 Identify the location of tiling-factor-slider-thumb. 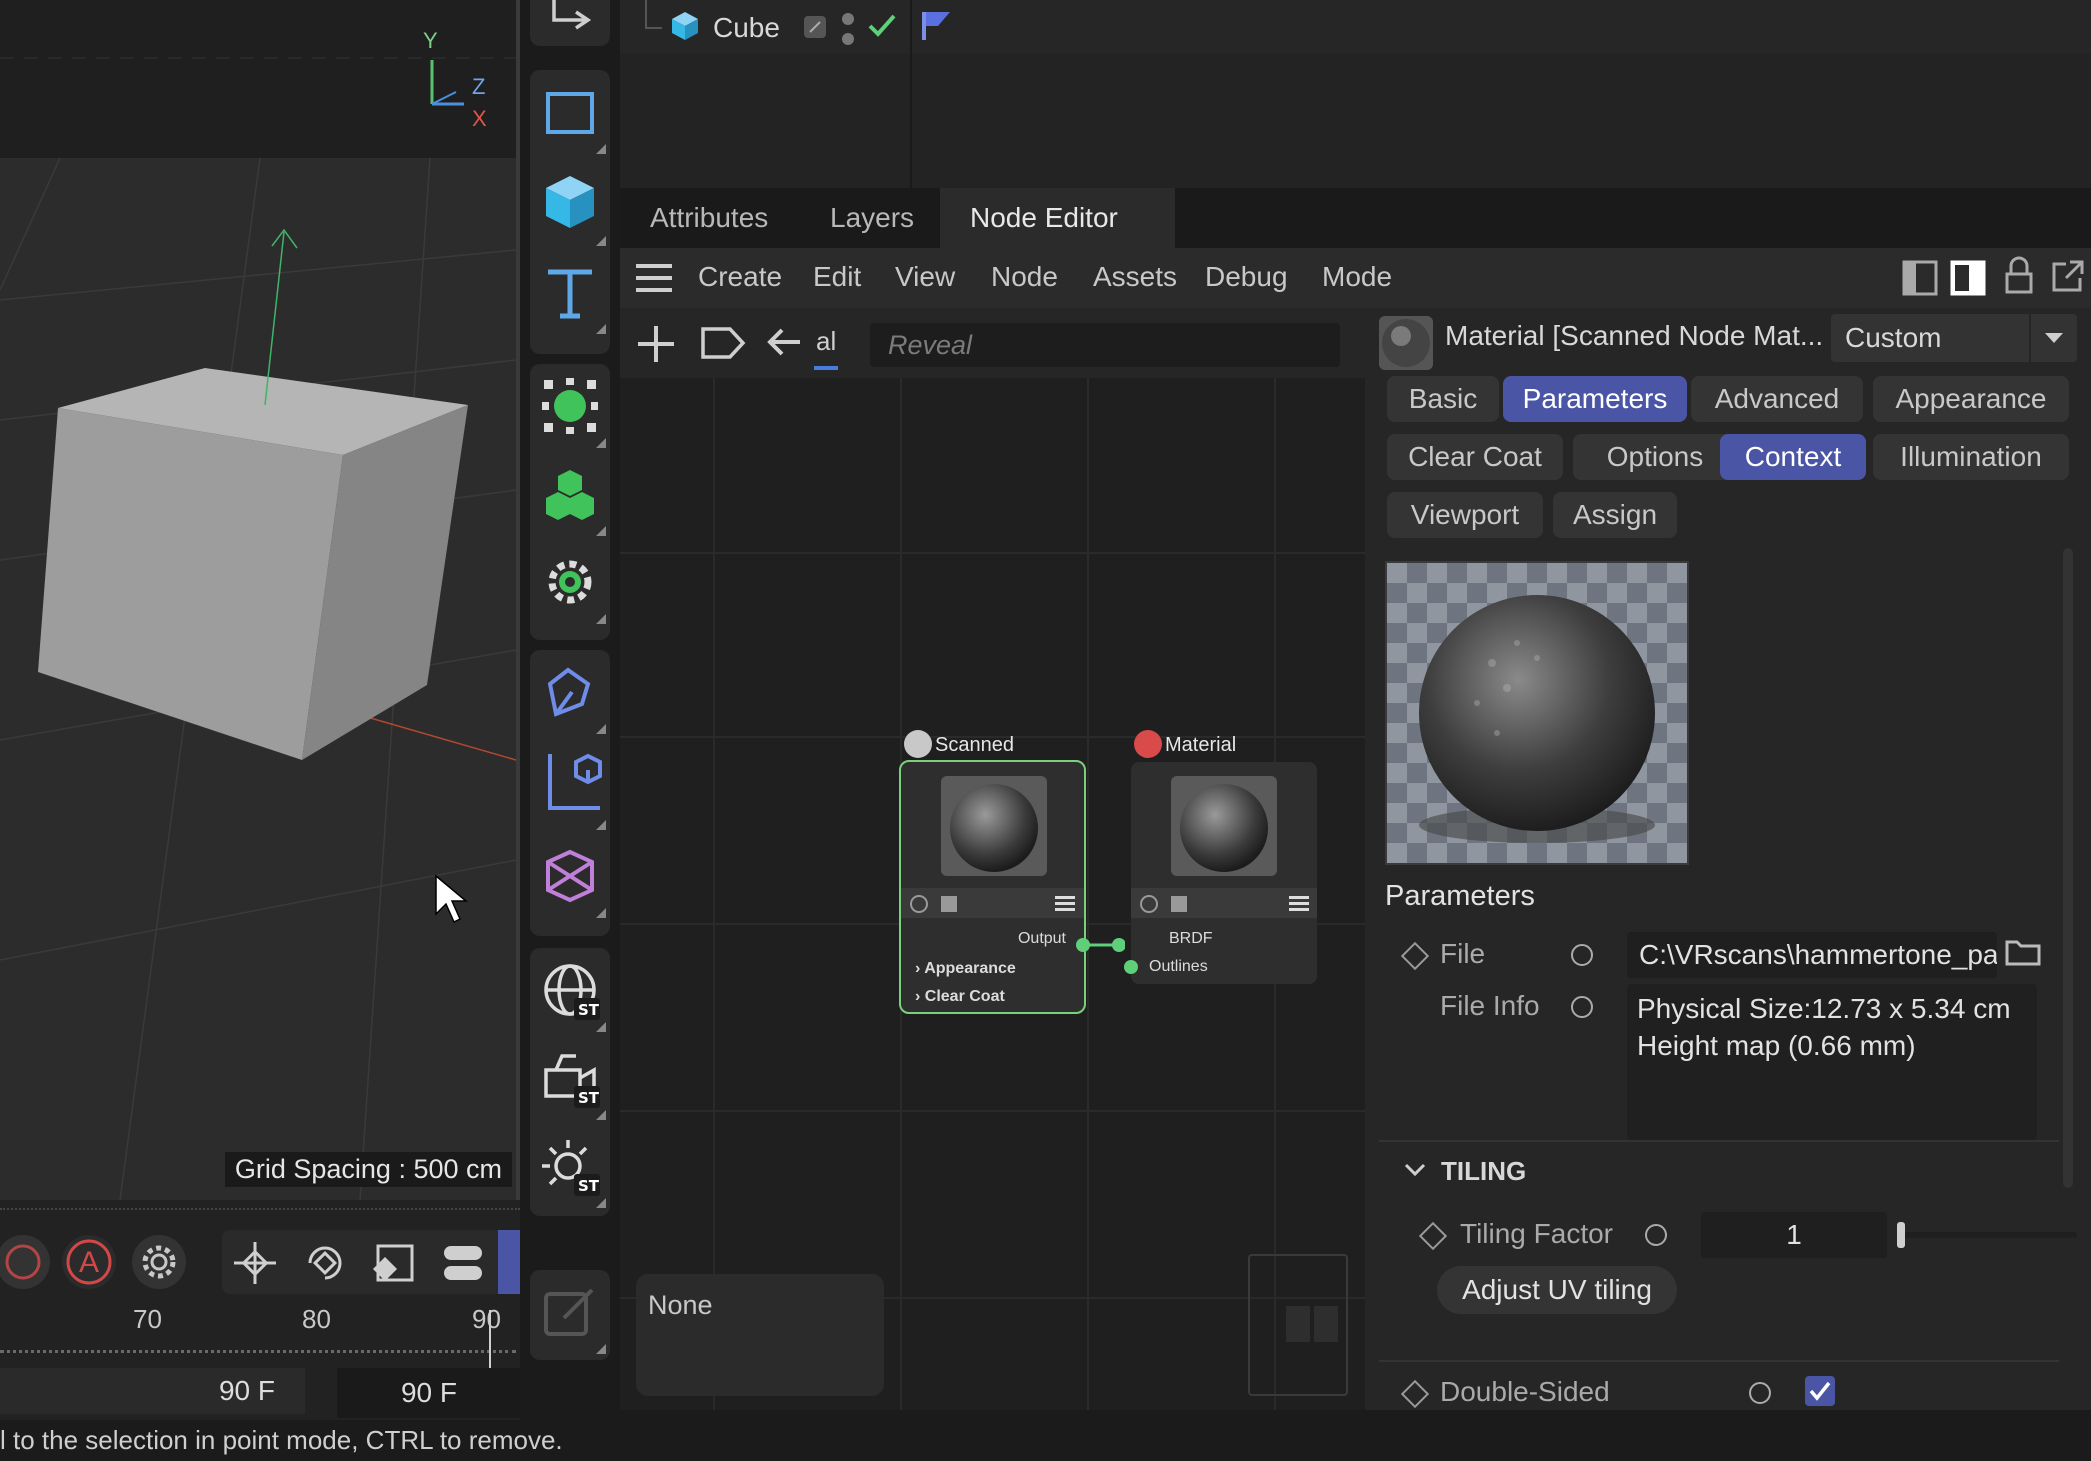
(1901, 1235).